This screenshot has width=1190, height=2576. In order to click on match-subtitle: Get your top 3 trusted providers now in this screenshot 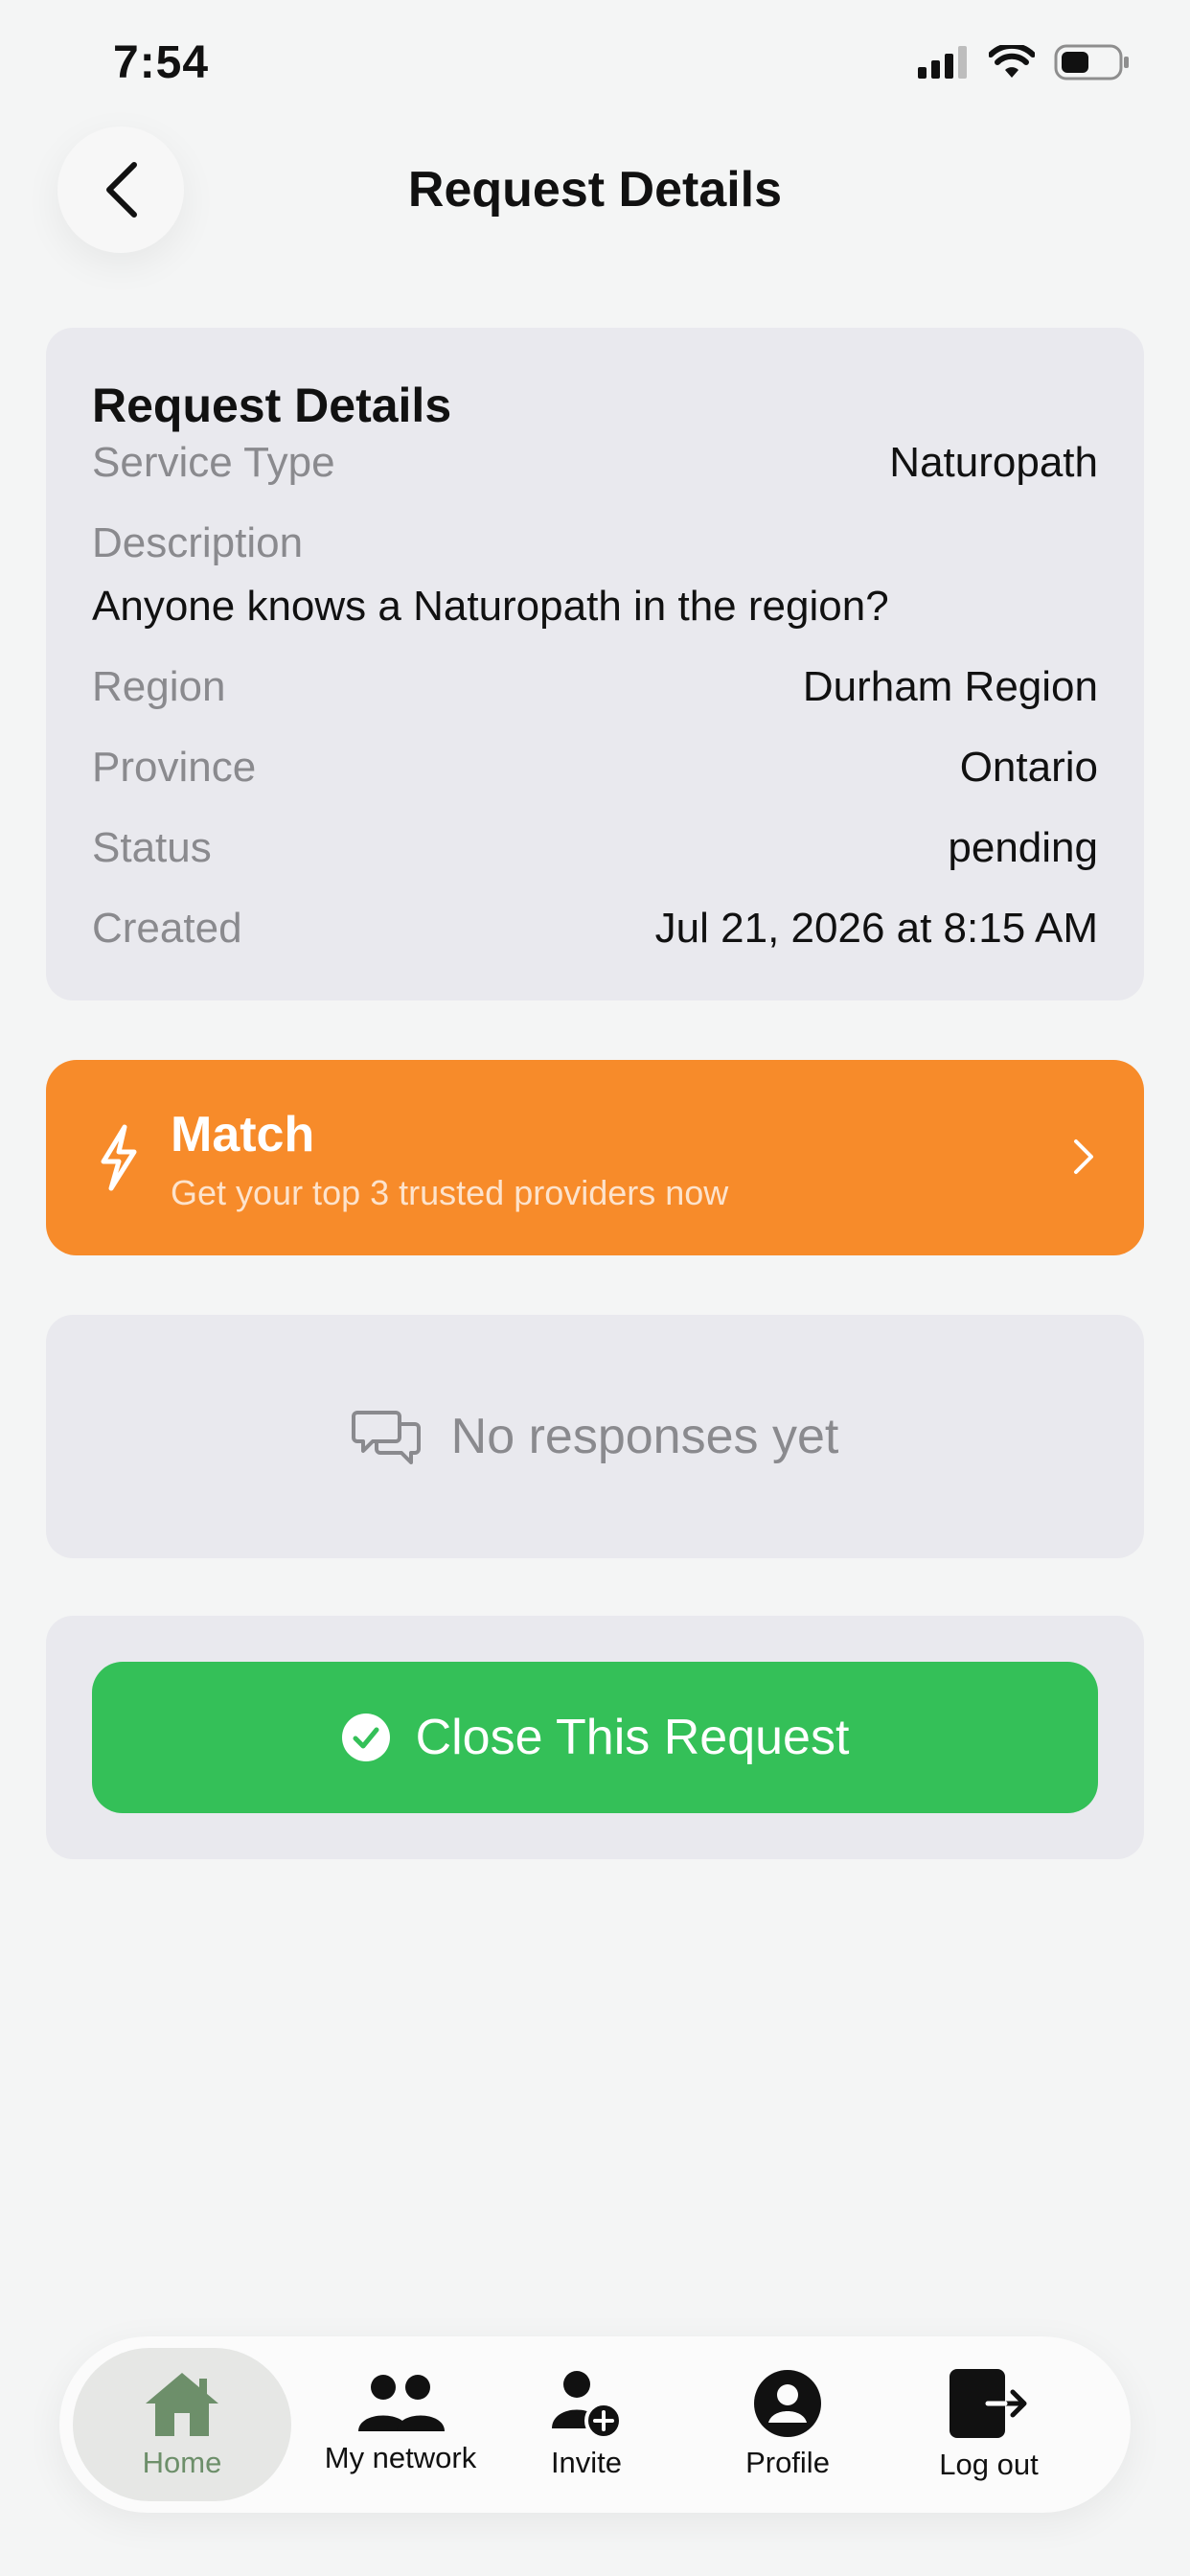, I will do `click(450, 1192)`.